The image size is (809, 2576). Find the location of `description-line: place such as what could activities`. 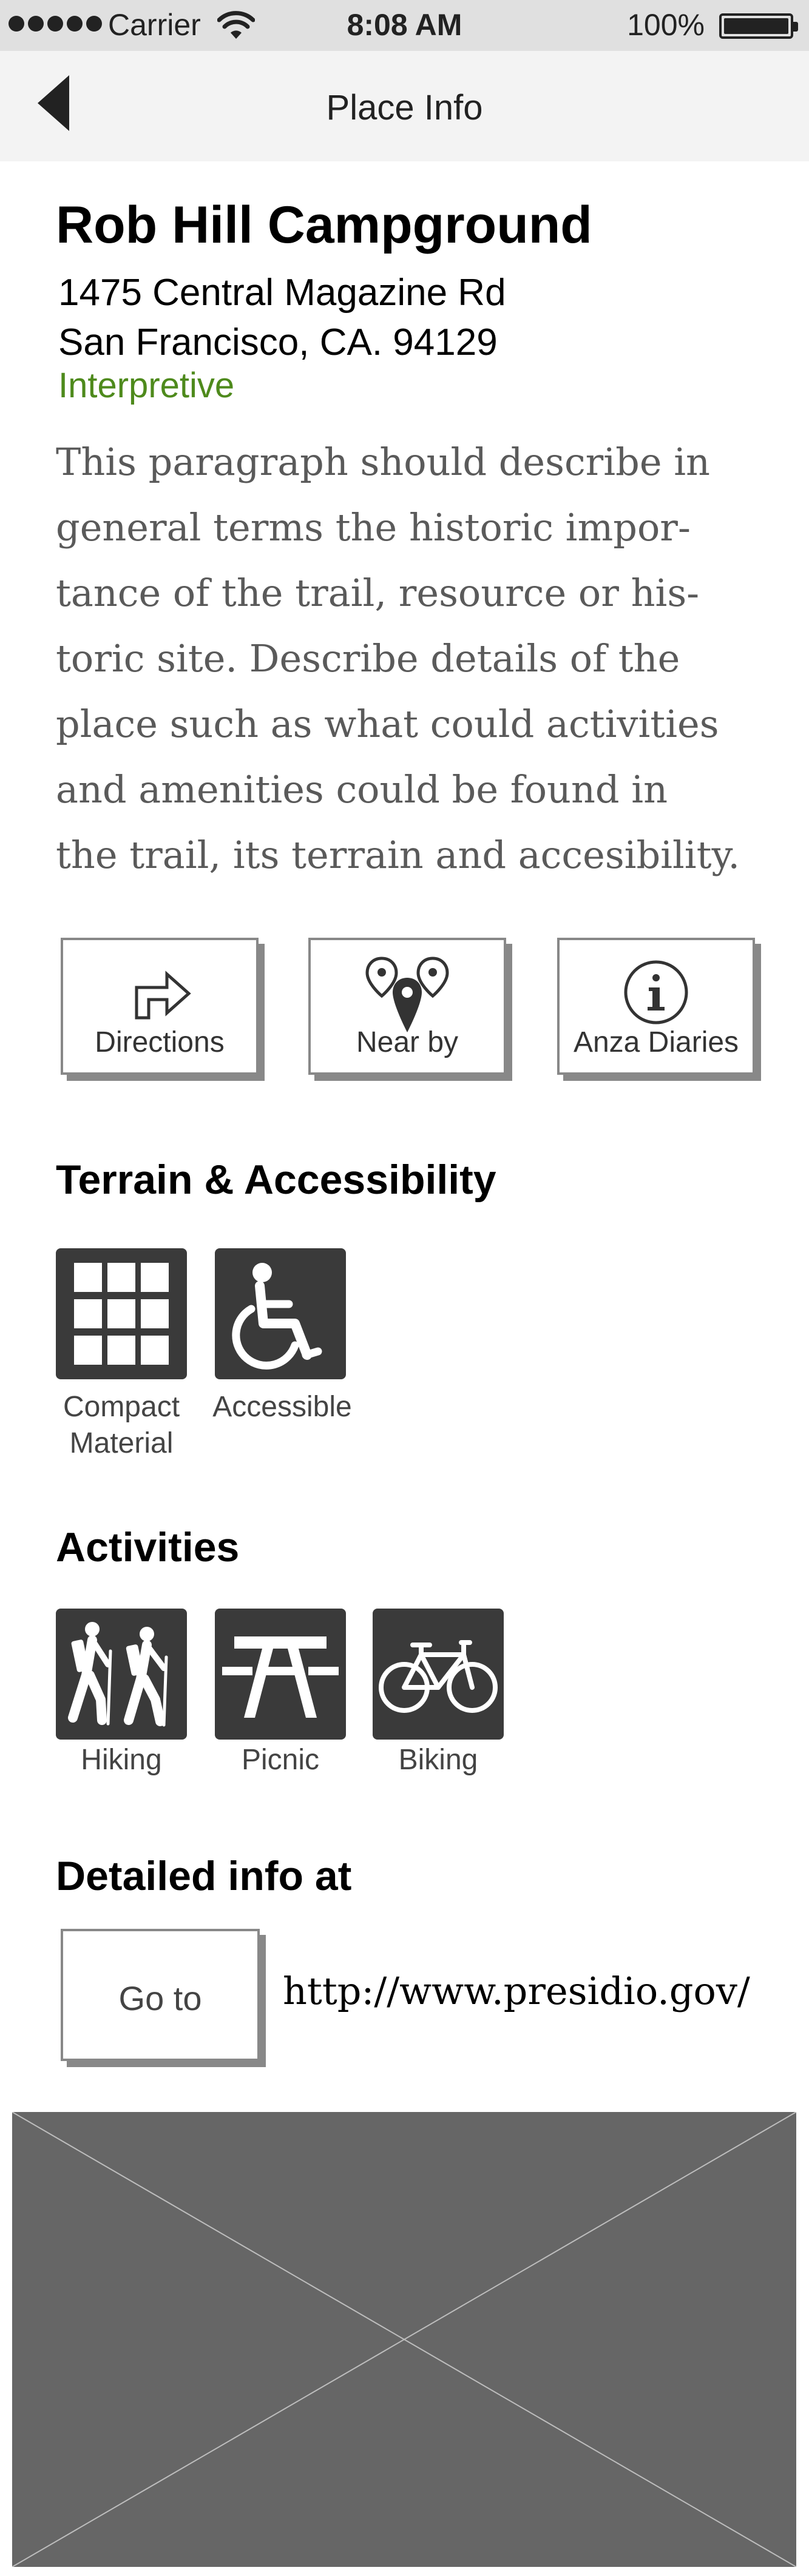

description-line: place such as what could activities is located at coordinates (387, 724).